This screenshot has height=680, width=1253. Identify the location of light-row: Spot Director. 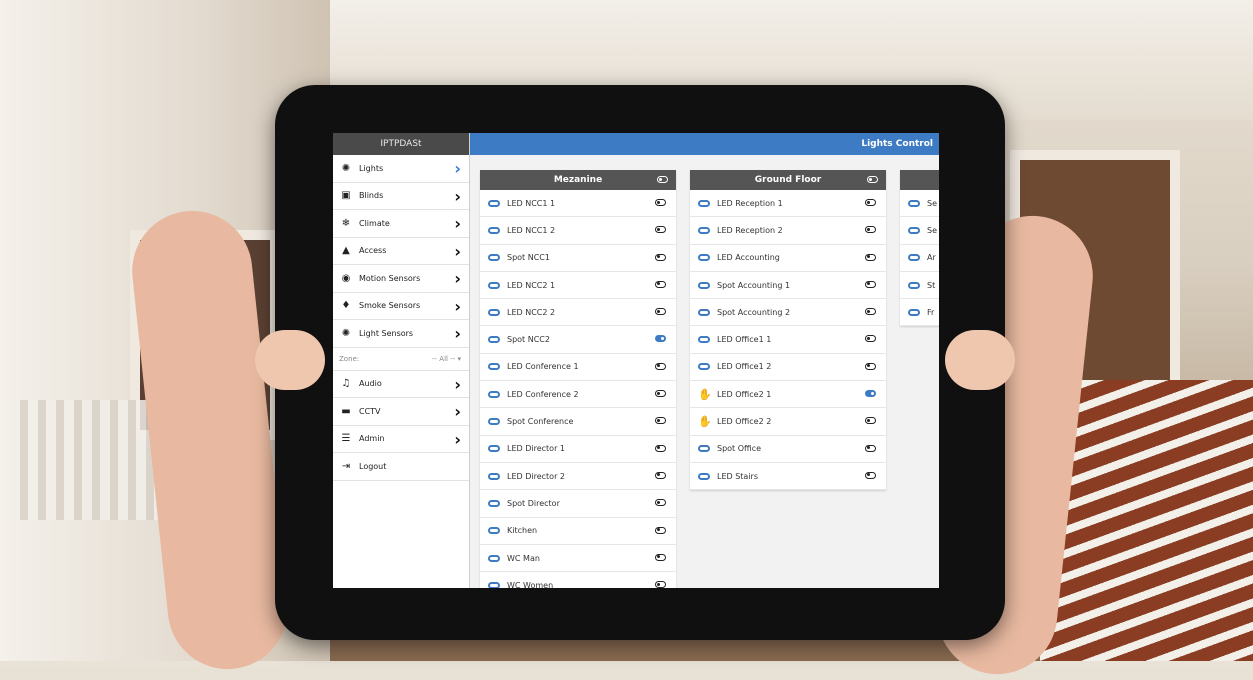
(578, 504).